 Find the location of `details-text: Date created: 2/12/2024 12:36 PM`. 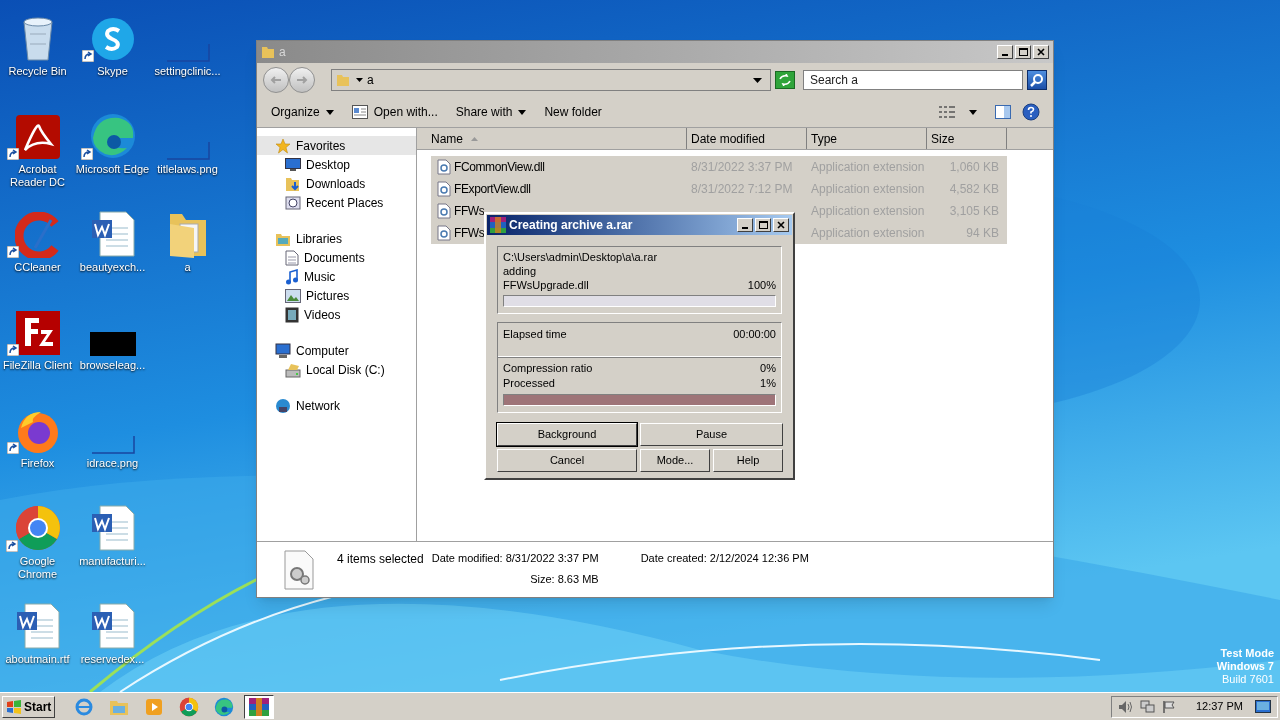

details-text: Date created: 2/12/2024 12:36 PM is located at coordinates (724, 558).